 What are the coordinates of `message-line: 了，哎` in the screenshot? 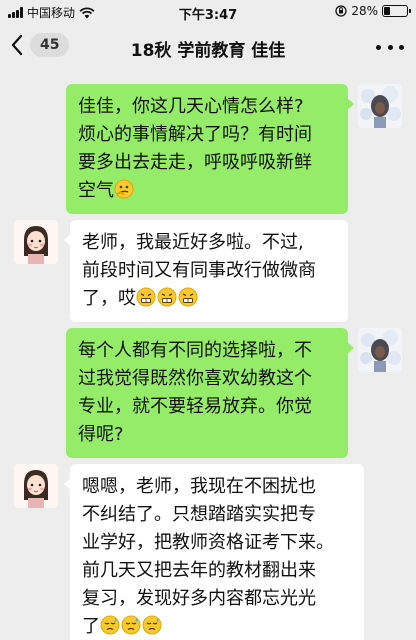 It's located at (109, 298).